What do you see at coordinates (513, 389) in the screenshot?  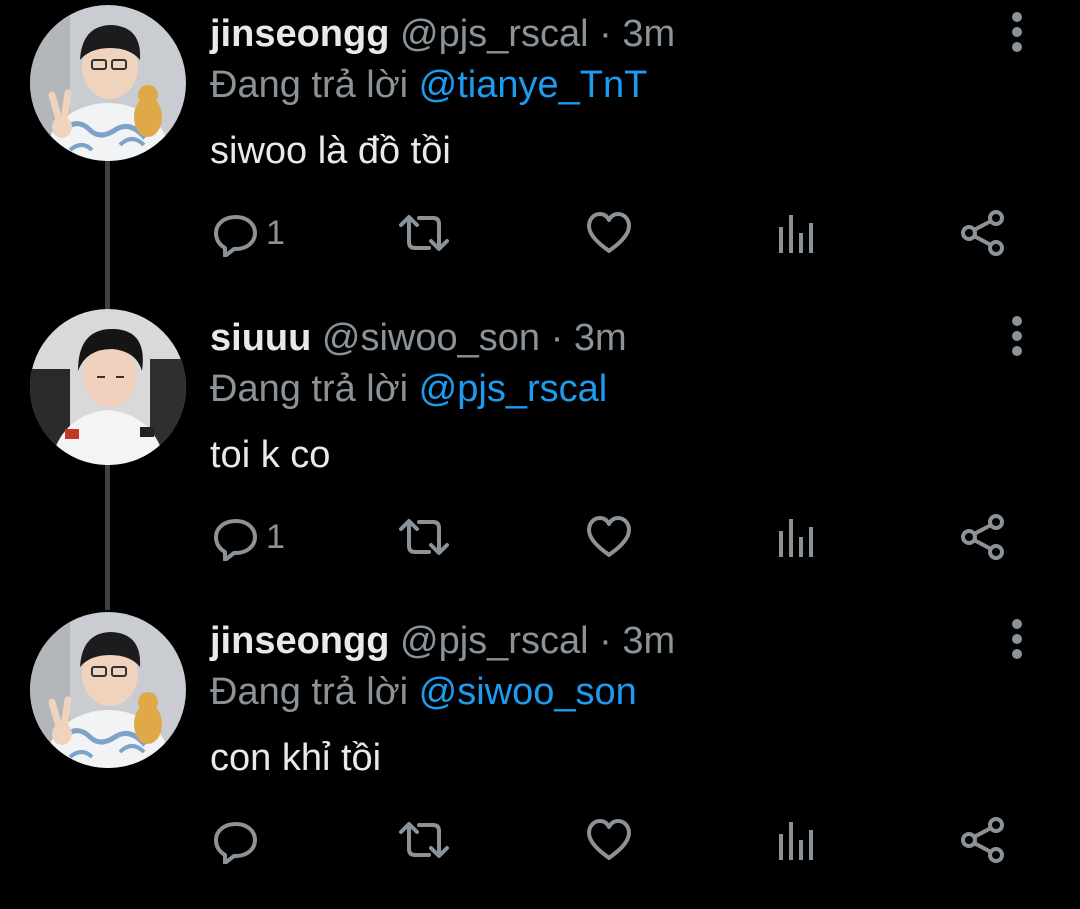 I see `mention-link: @pjs_rscal` at bounding box center [513, 389].